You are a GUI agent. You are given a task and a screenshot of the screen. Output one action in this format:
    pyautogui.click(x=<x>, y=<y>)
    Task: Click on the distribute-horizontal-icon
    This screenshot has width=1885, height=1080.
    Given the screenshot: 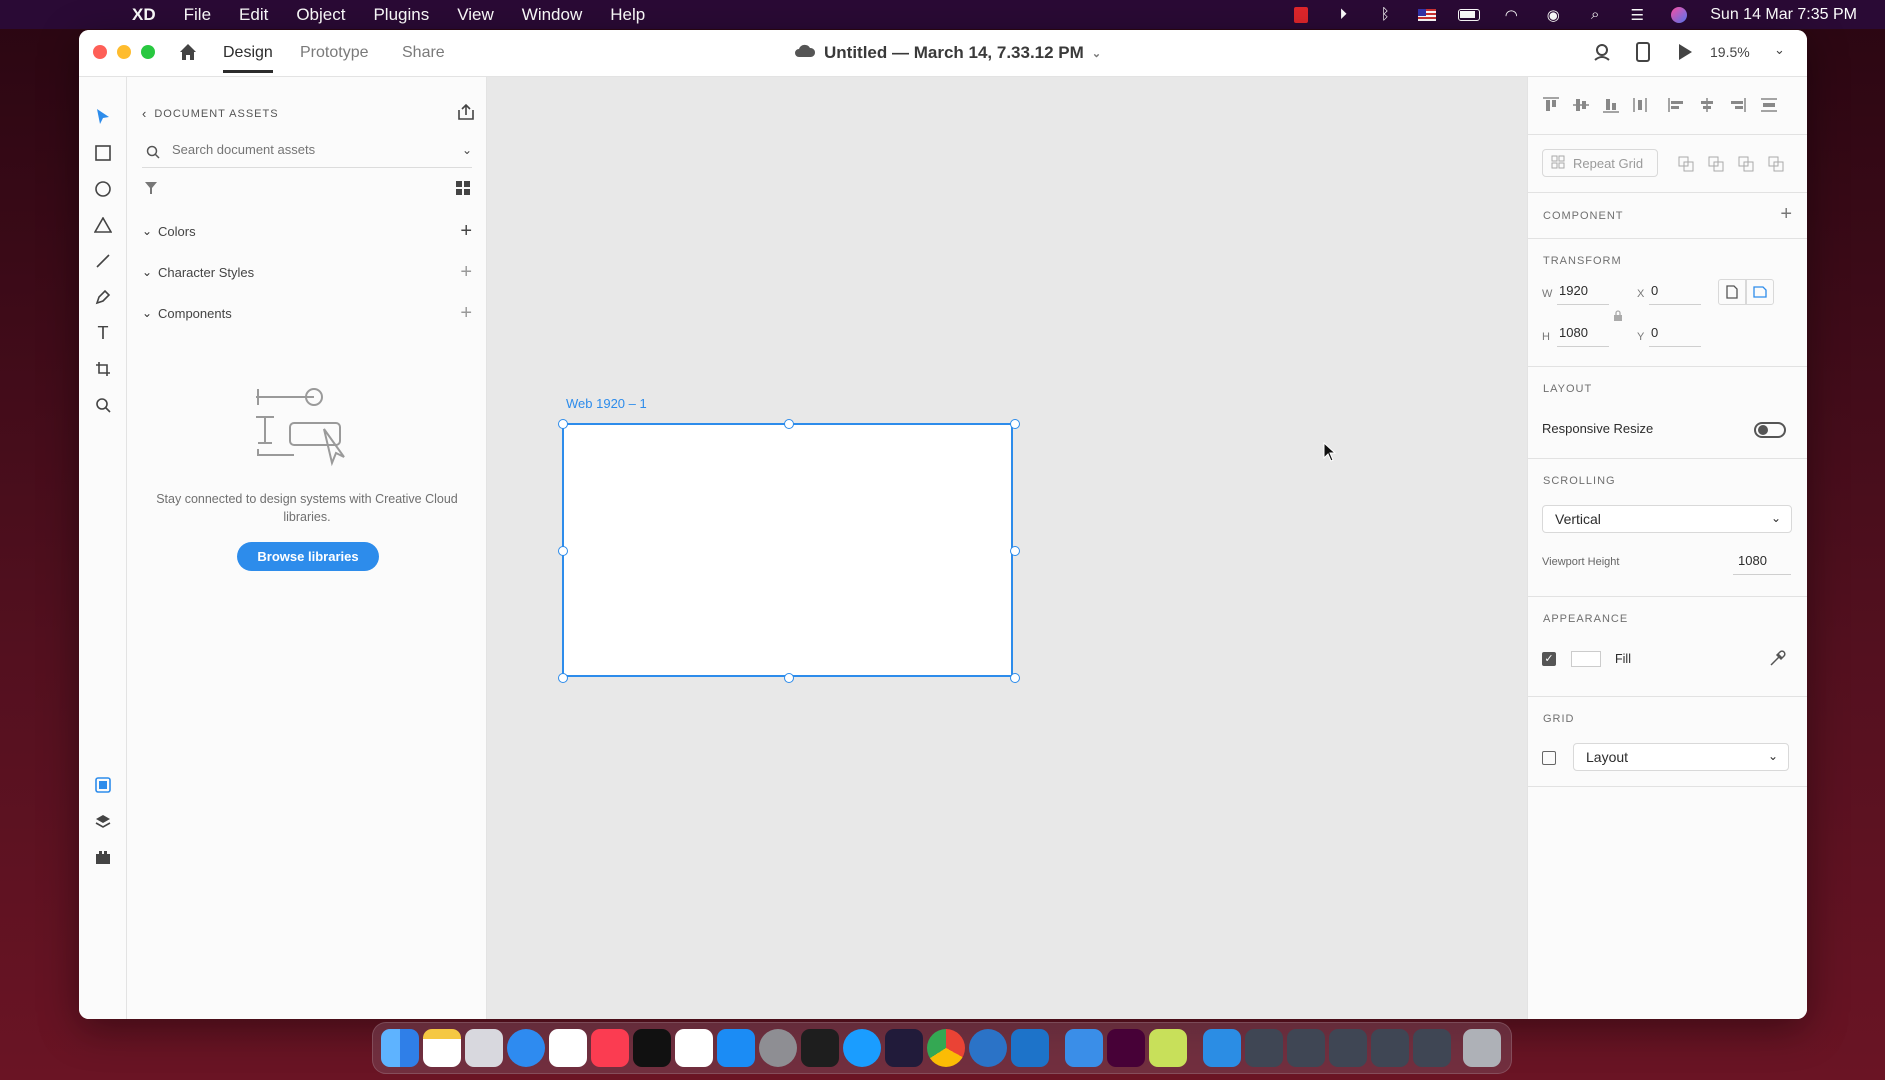 What is the action you would take?
    pyautogui.click(x=1769, y=106)
    